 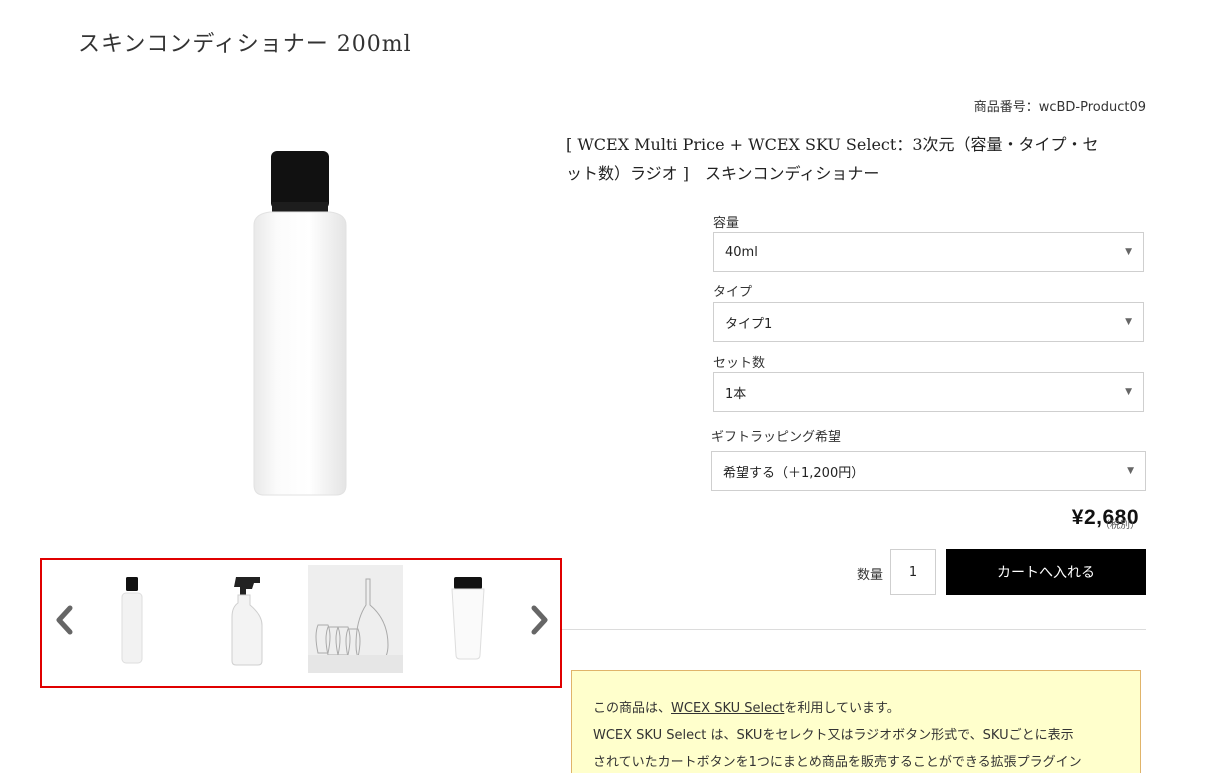 What do you see at coordinates (723, 173) in the screenshot?
I see `product-name-line-2: ット数）ラジオ ] スキンコンディショナー` at bounding box center [723, 173].